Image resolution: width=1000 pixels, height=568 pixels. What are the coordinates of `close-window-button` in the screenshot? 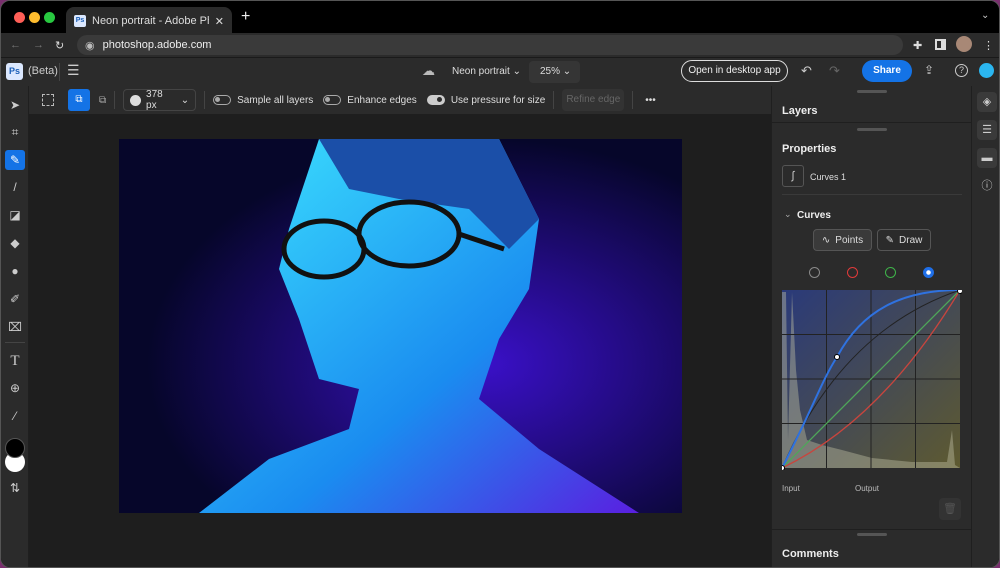 It's located at (19, 17).